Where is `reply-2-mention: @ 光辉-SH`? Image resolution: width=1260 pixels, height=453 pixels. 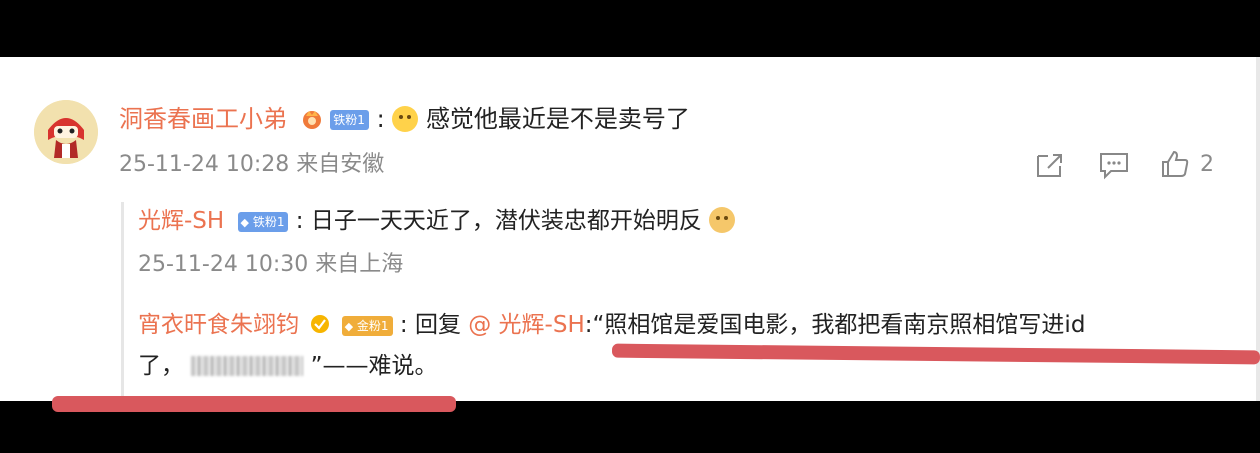
reply-2-mention: @ 光辉-SH is located at coordinates (526, 325).